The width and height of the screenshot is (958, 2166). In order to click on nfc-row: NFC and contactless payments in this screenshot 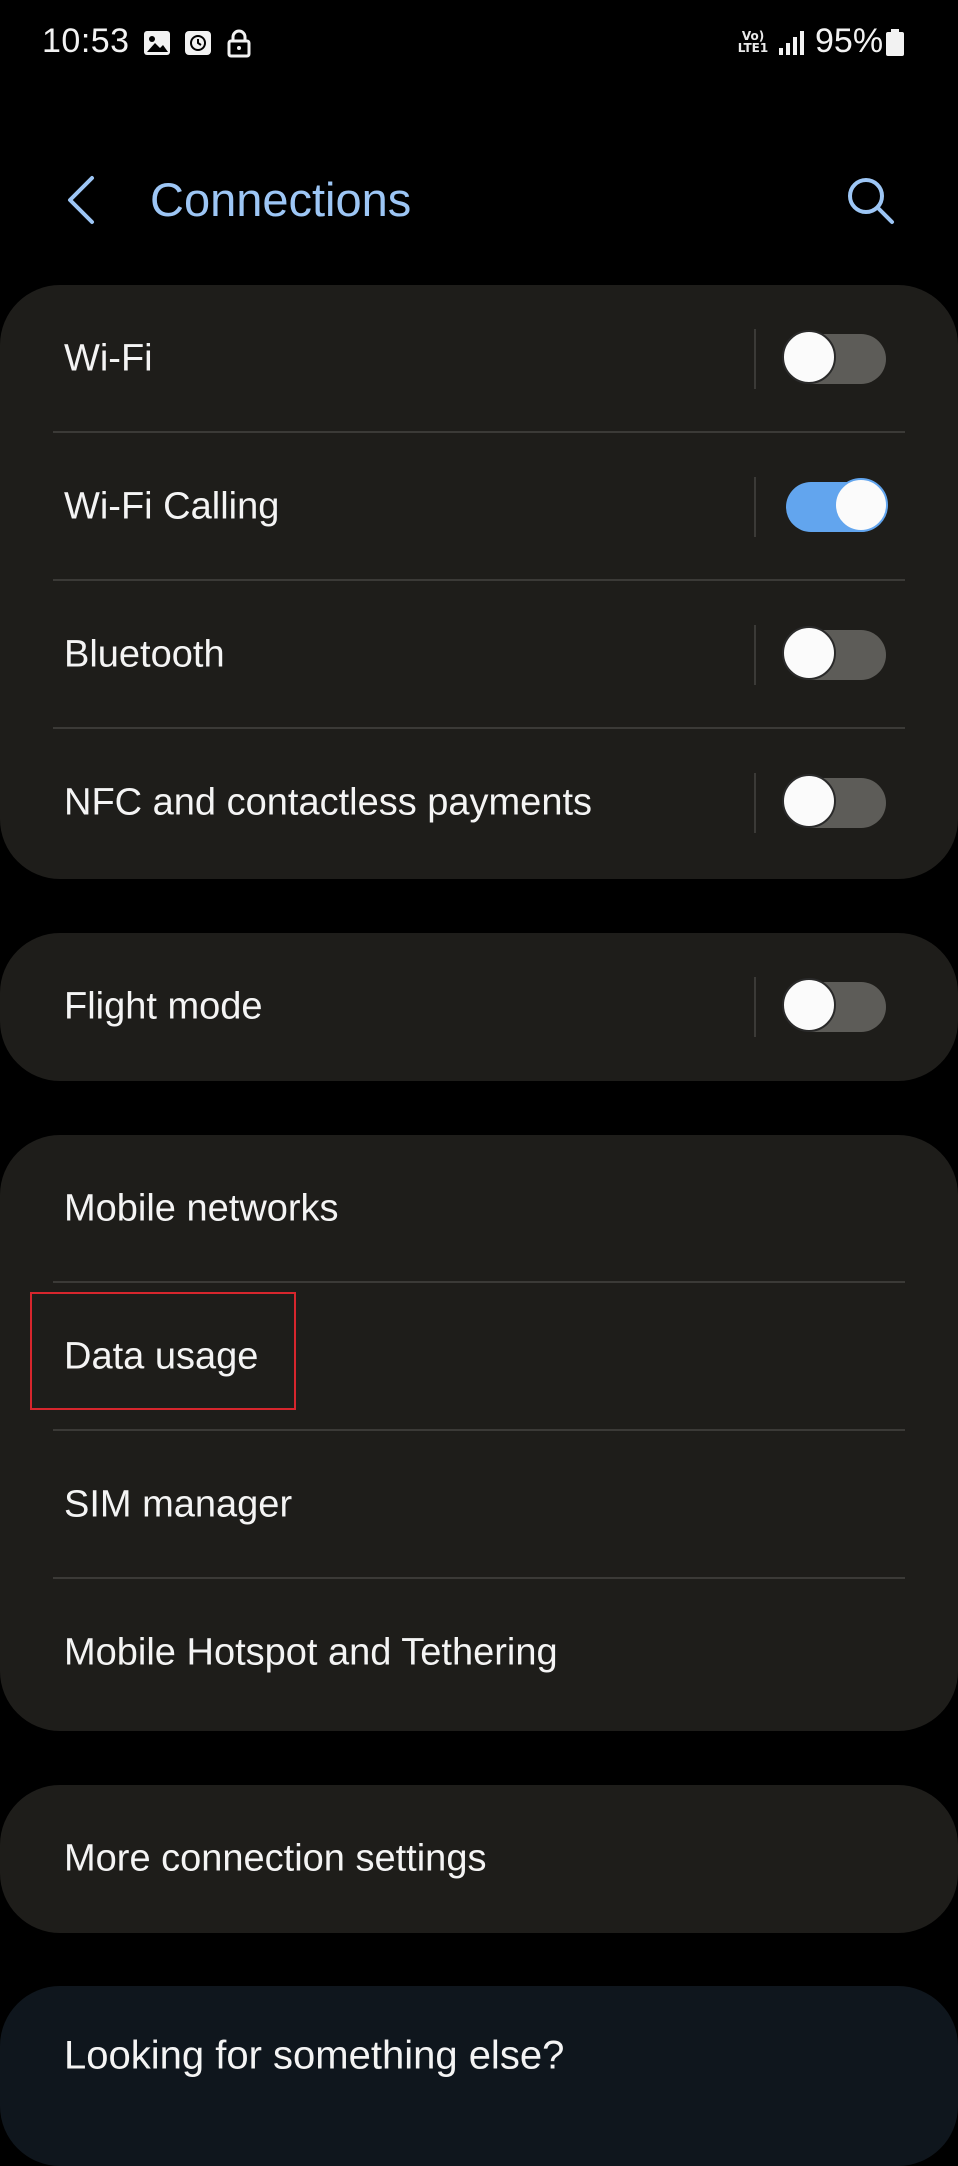, I will do `click(479, 803)`.